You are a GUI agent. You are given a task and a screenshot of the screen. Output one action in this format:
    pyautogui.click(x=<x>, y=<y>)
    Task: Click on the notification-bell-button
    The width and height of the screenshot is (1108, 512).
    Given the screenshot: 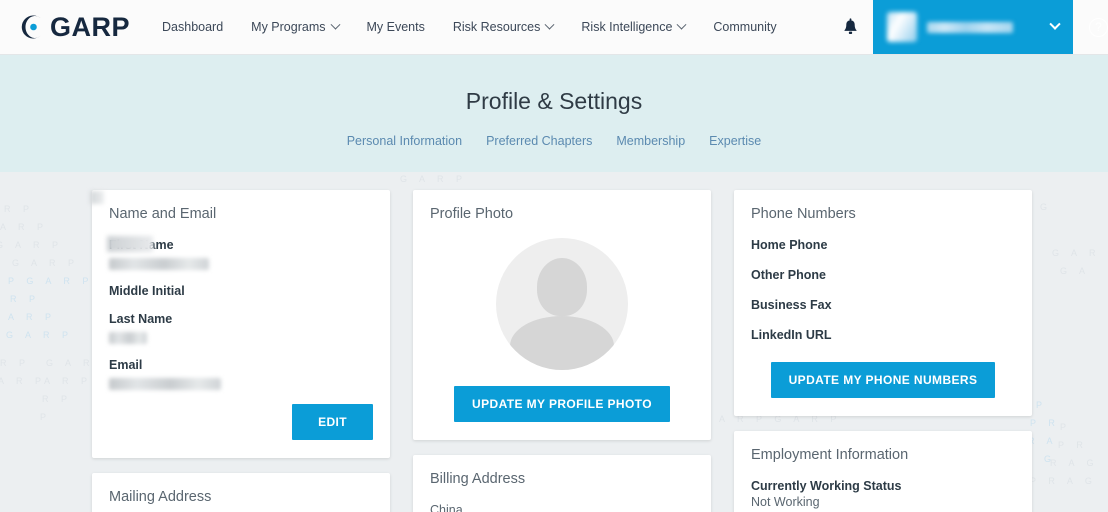 What is the action you would take?
    pyautogui.click(x=850, y=27)
    